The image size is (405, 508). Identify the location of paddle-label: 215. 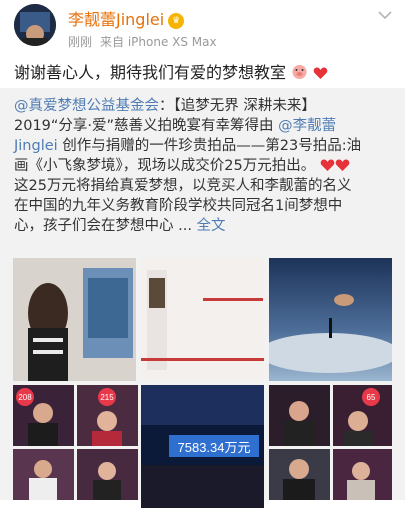
(107, 397).